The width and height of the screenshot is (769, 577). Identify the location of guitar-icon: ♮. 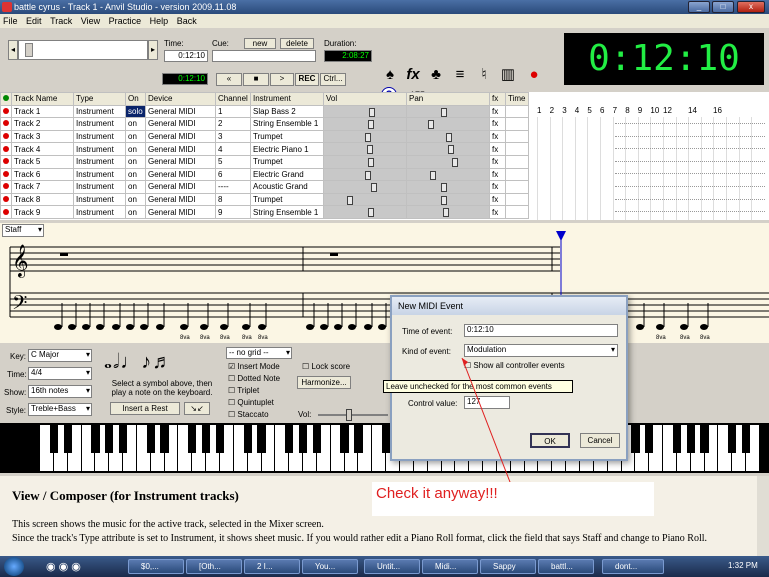
(484, 75).